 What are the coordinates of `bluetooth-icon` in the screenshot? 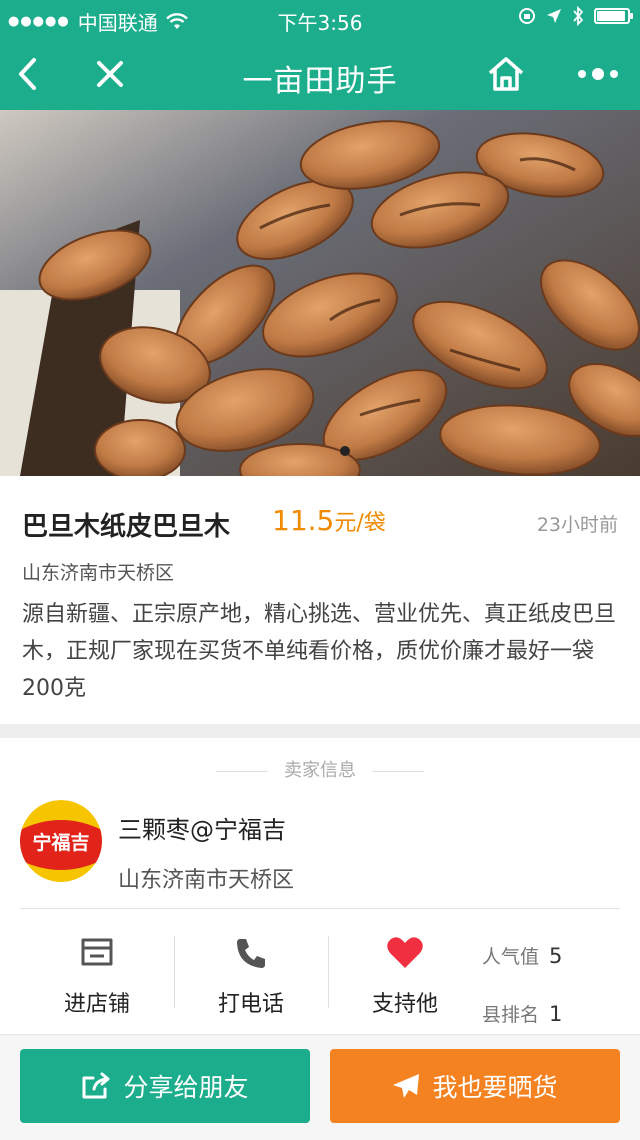 It's located at (578, 16).